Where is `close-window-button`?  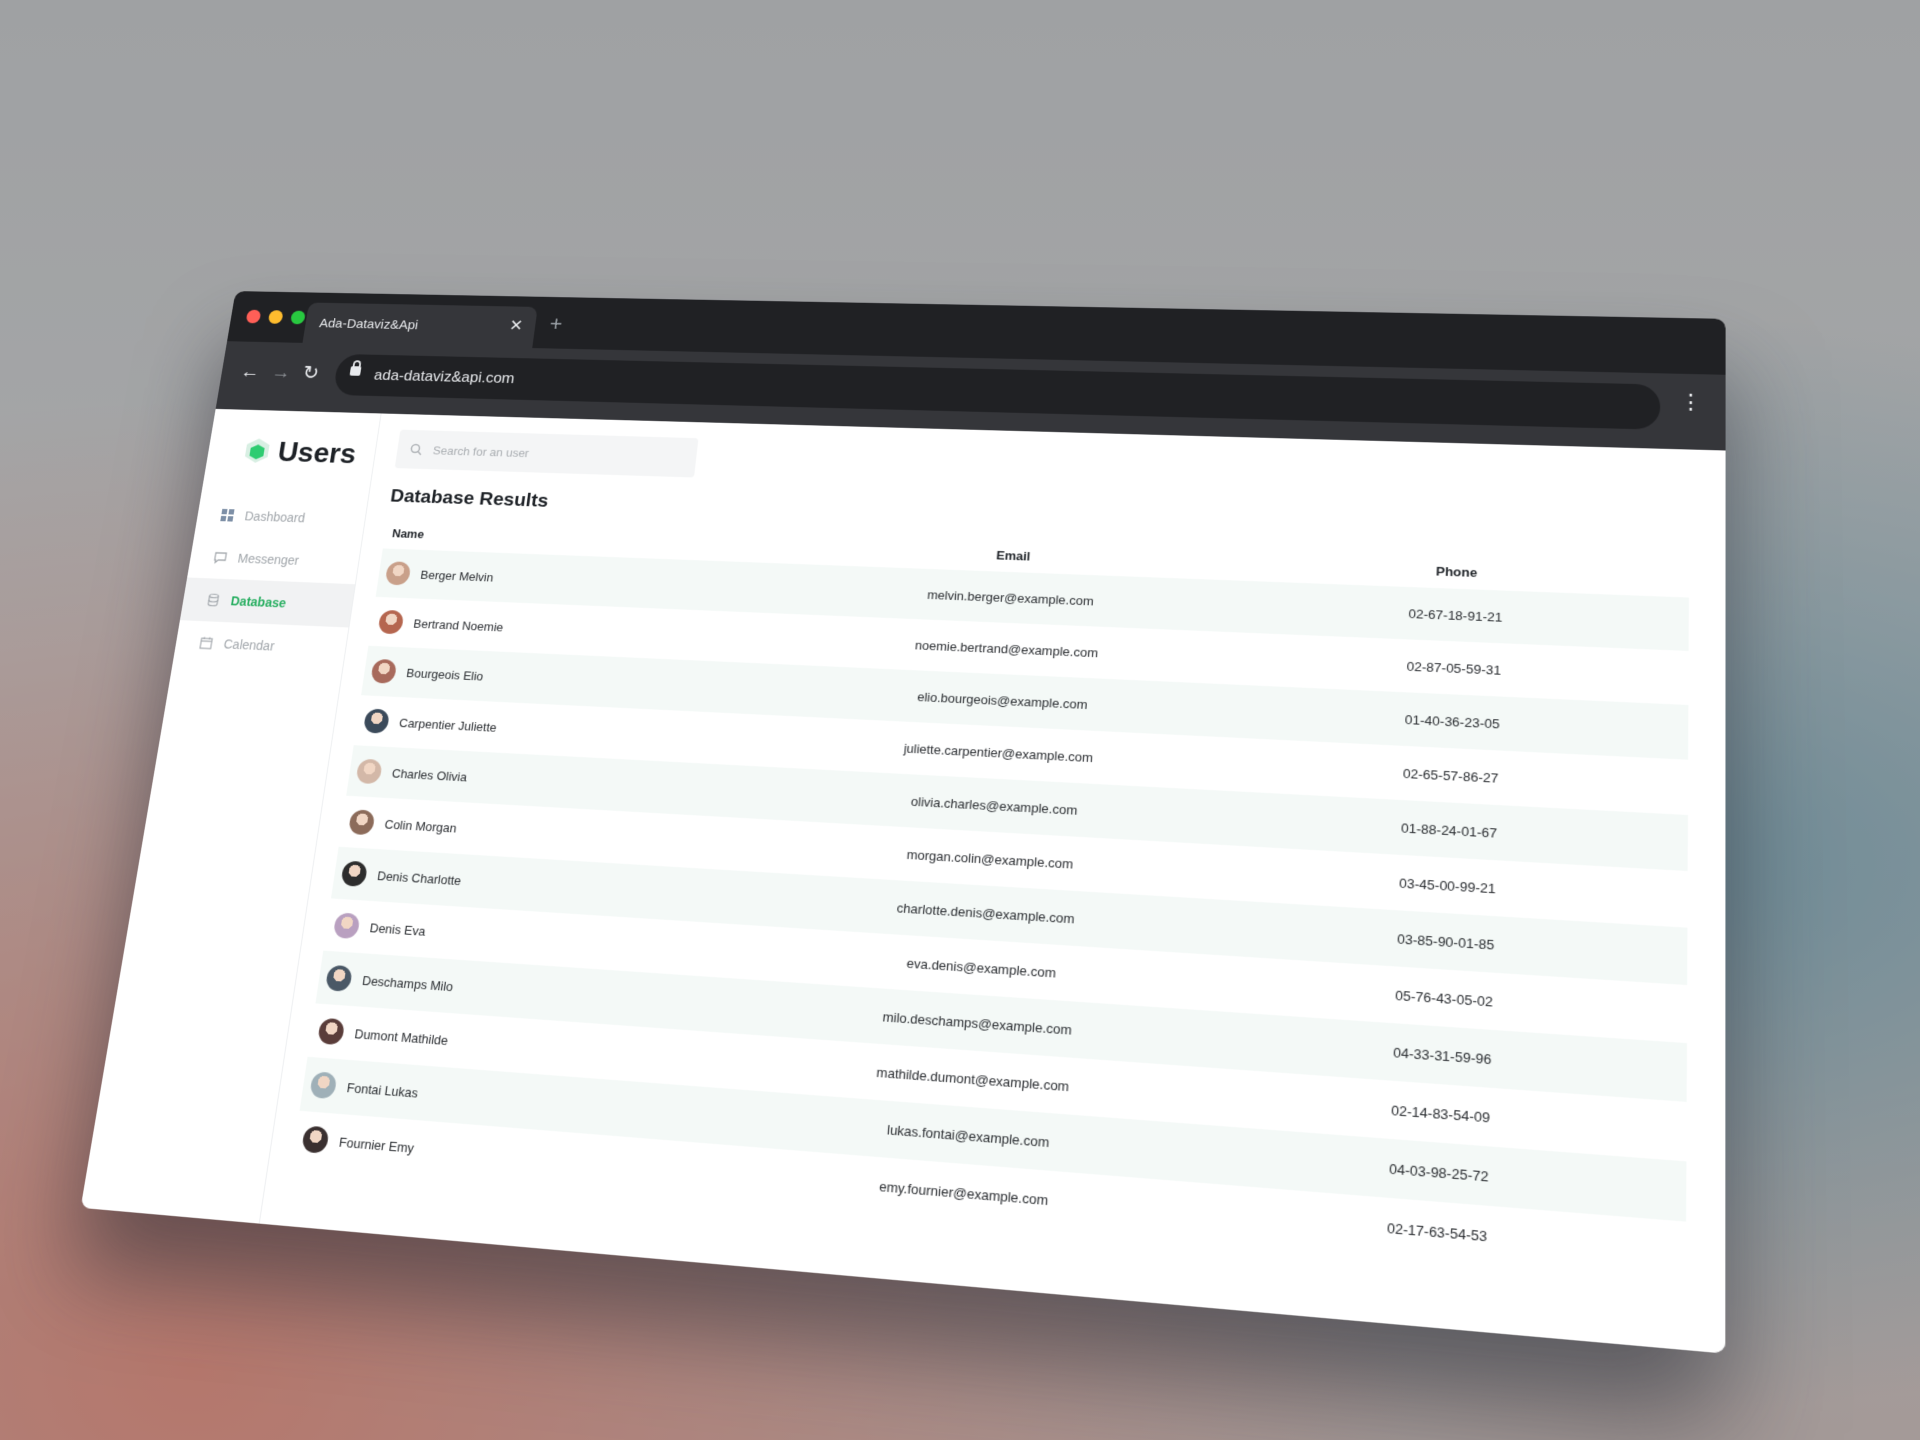
close-window-button is located at coordinates (253, 316).